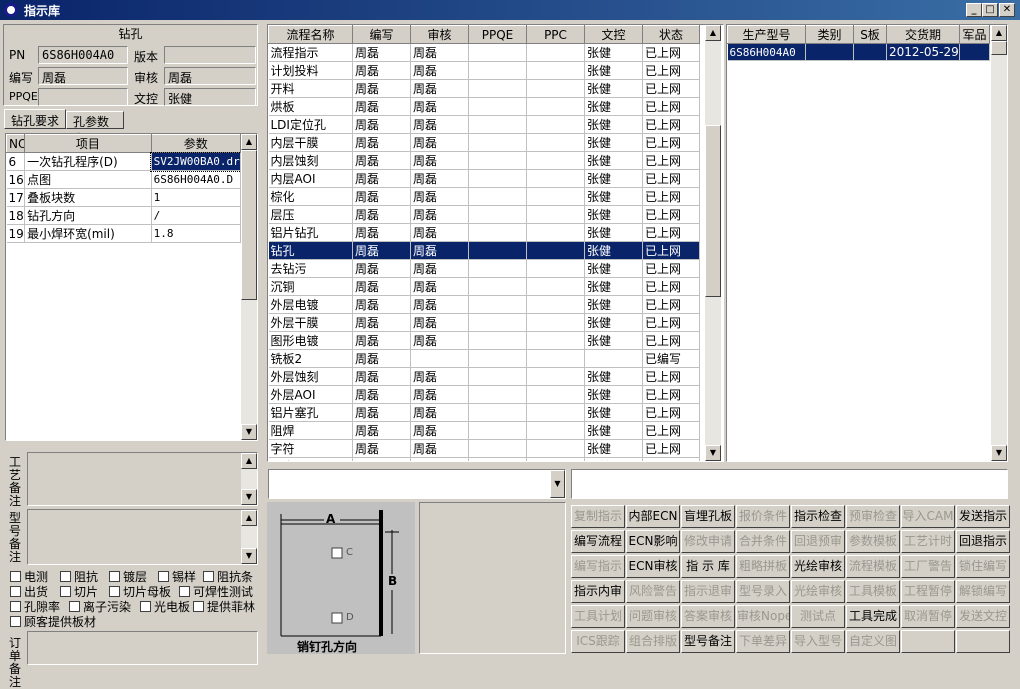 The image size is (1020, 689). What do you see at coordinates (196, 197) in the screenshot?
I see `table-cell: 1` at bounding box center [196, 197].